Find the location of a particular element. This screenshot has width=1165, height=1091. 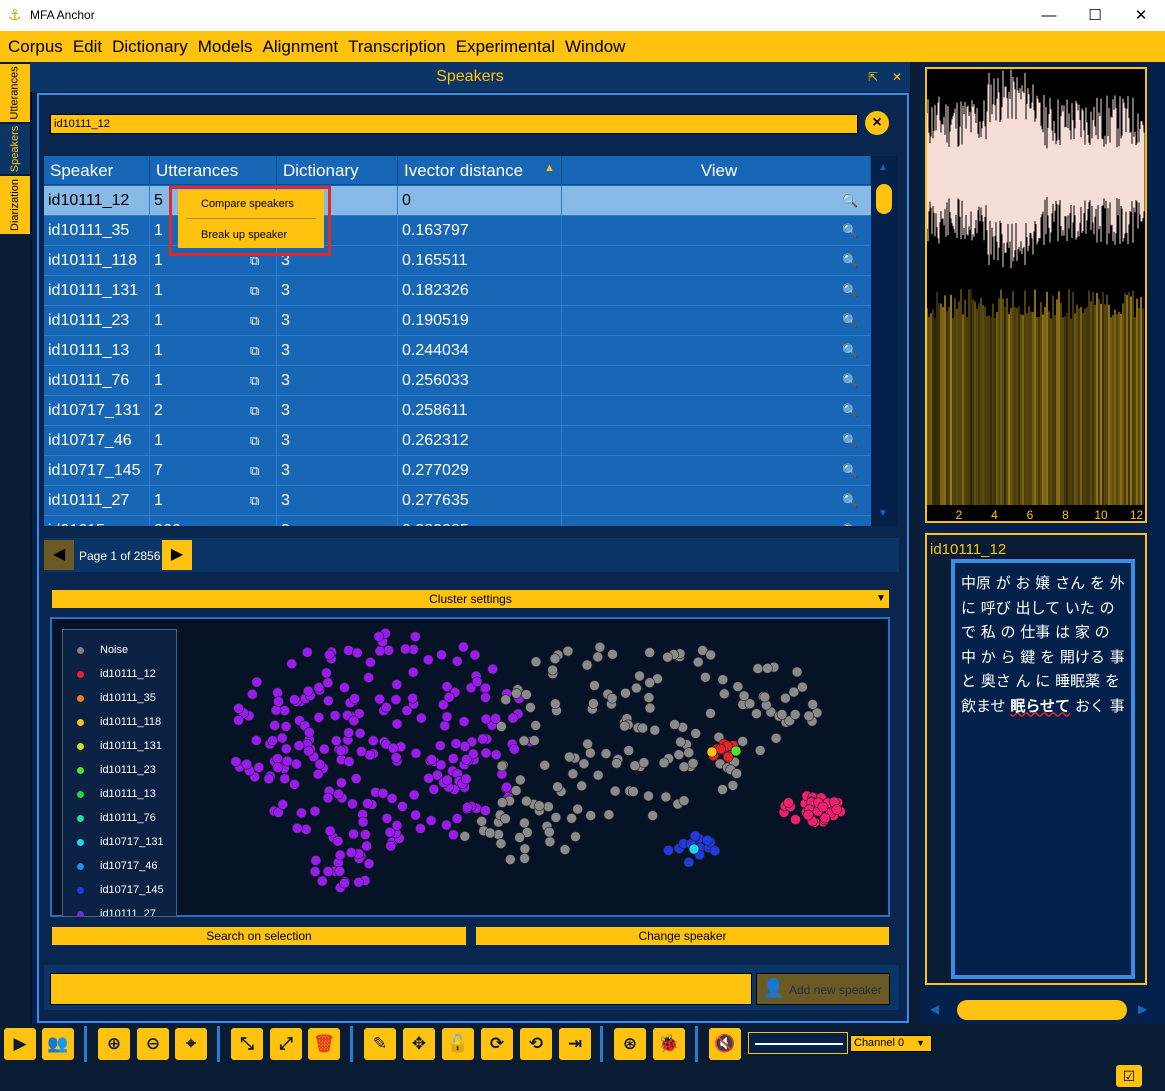

maximize-button: ☐ is located at coordinates (1095, 16).